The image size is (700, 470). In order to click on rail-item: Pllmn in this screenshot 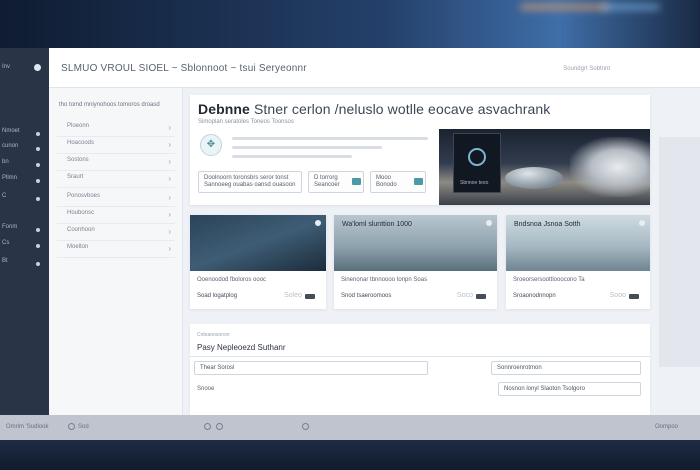, I will do `click(24, 182)`.